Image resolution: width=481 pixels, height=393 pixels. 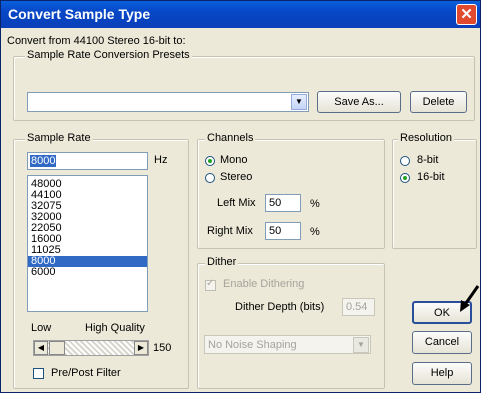 What do you see at coordinates (428, 160) in the screenshot?
I see `8-bit-label: 8-bit` at bounding box center [428, 160].